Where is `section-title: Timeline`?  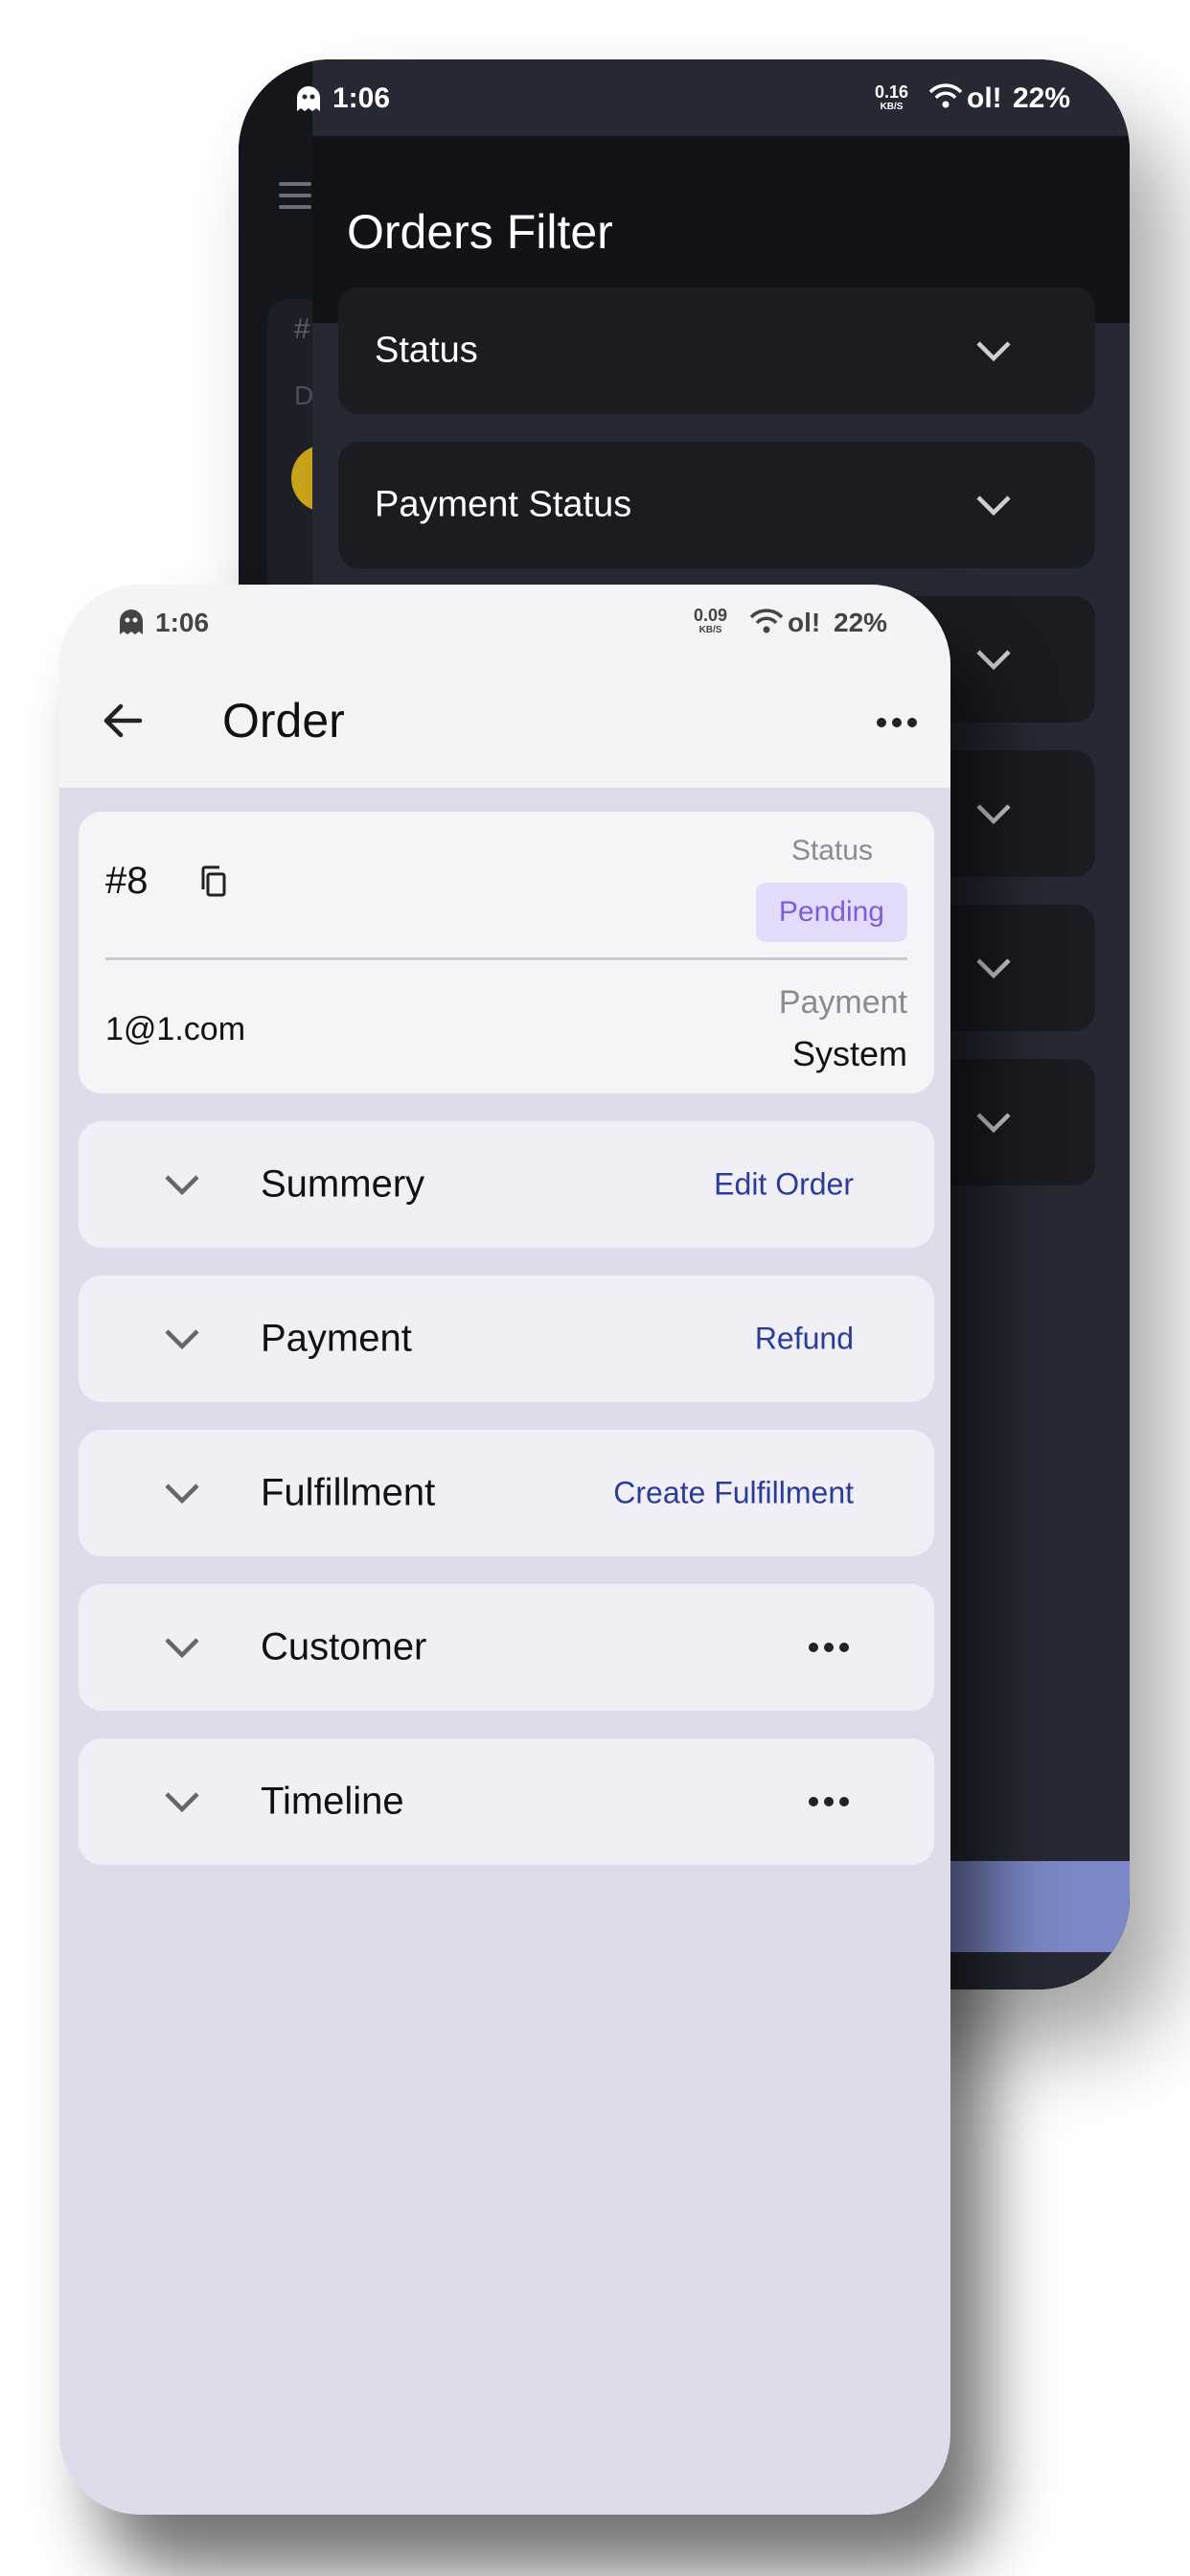
section-title: Timeline is located at coordinates (333, 1801).